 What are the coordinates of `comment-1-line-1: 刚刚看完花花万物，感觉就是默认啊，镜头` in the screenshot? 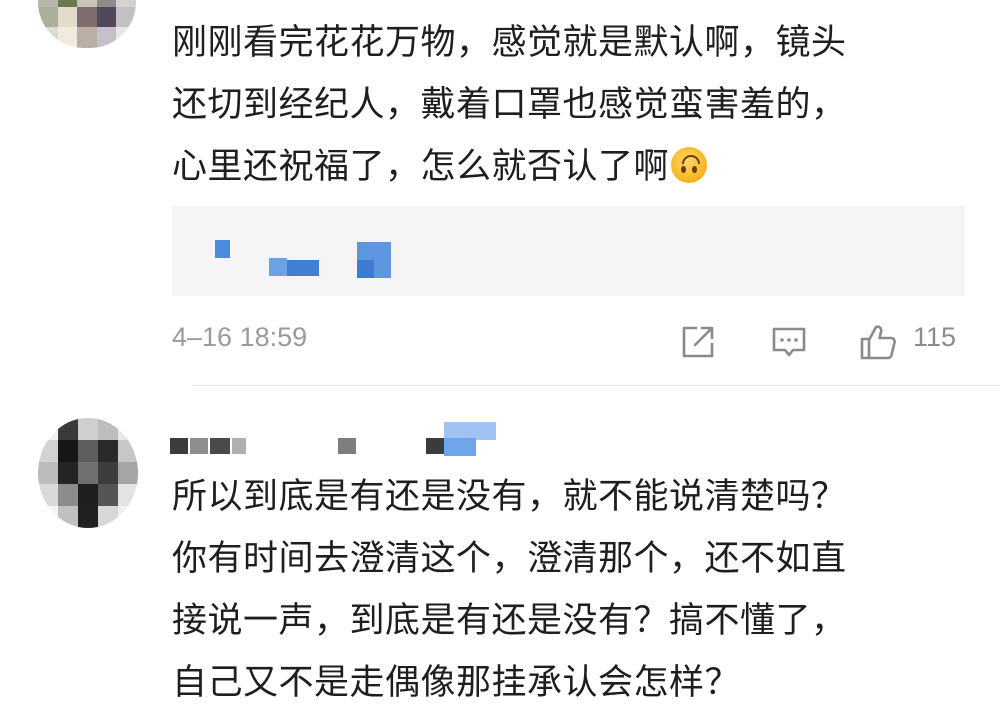 It's located at (509, 43).